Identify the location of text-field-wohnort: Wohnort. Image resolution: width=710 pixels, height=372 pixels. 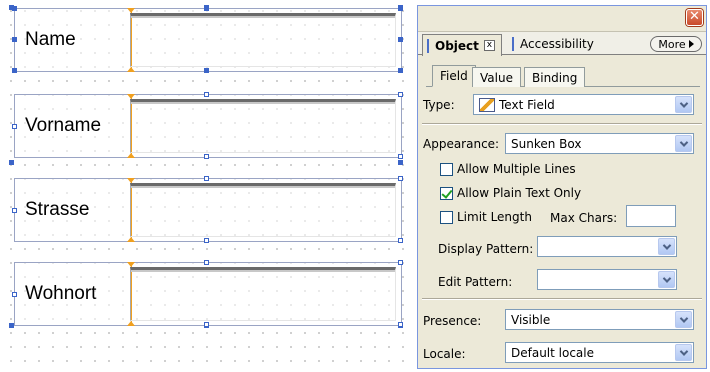
(207, 293).